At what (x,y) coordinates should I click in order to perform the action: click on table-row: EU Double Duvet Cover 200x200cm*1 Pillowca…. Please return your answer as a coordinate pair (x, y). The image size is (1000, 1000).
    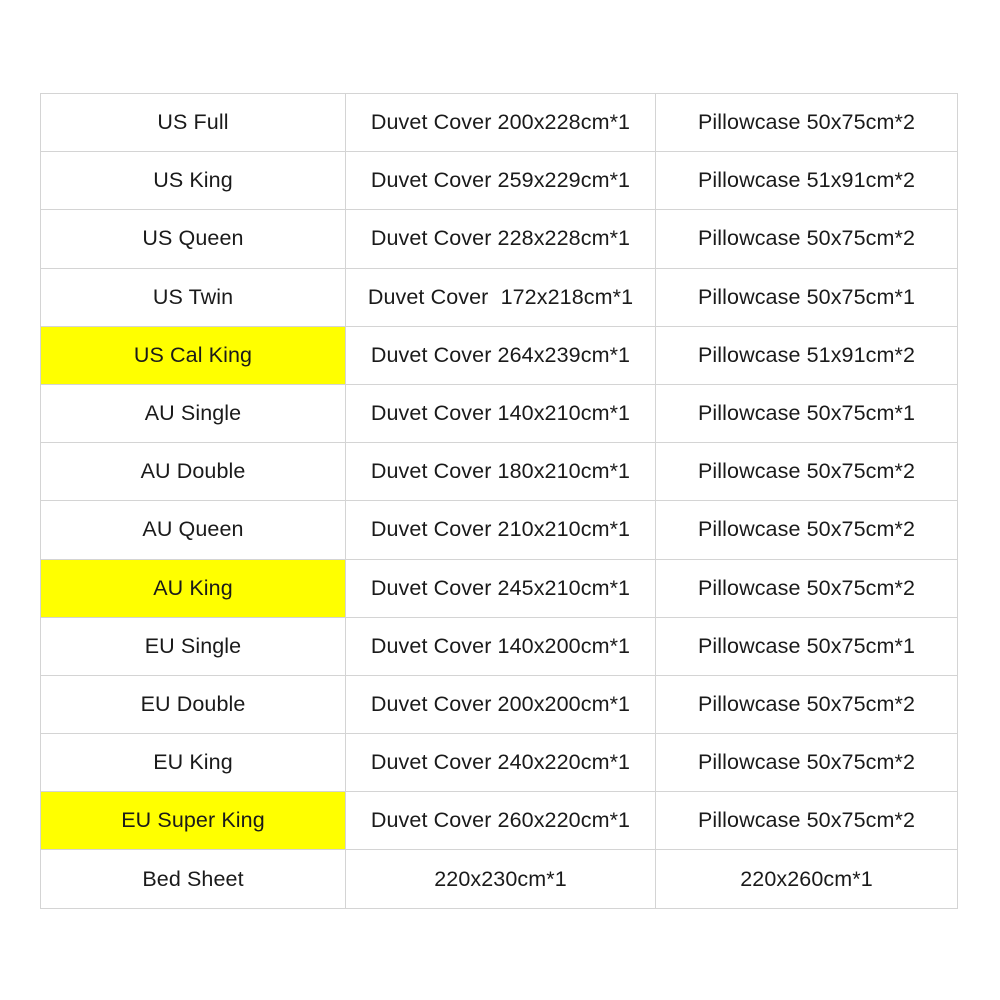
    Looking at the image, I should click on (499, 704).